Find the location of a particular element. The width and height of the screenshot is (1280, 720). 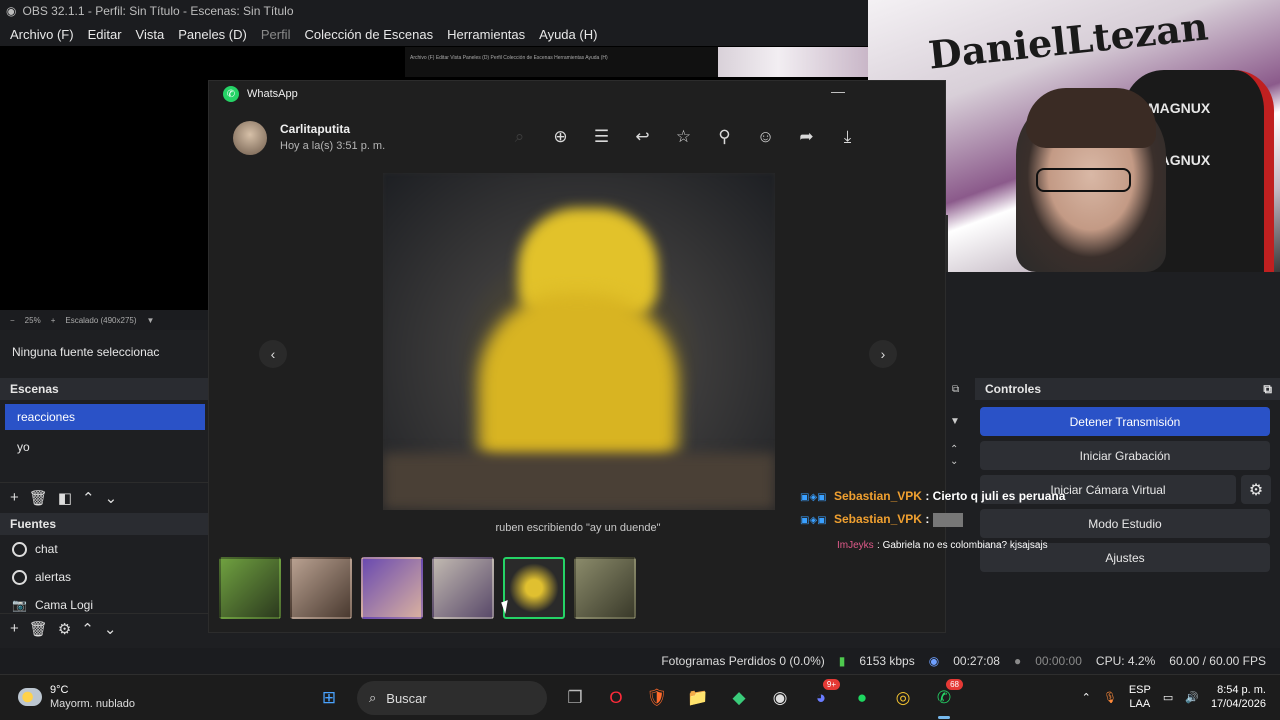

language-indicator: ESP LAA is located at coordinates (1140, 697).